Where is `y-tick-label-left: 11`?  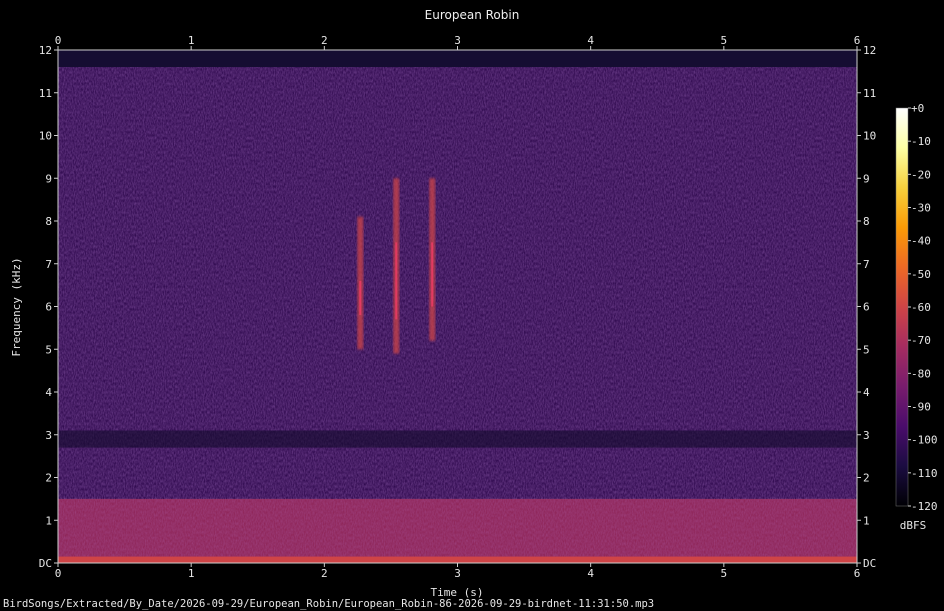
y-tick-label-left: 11 is located at coordinates (45, 93).